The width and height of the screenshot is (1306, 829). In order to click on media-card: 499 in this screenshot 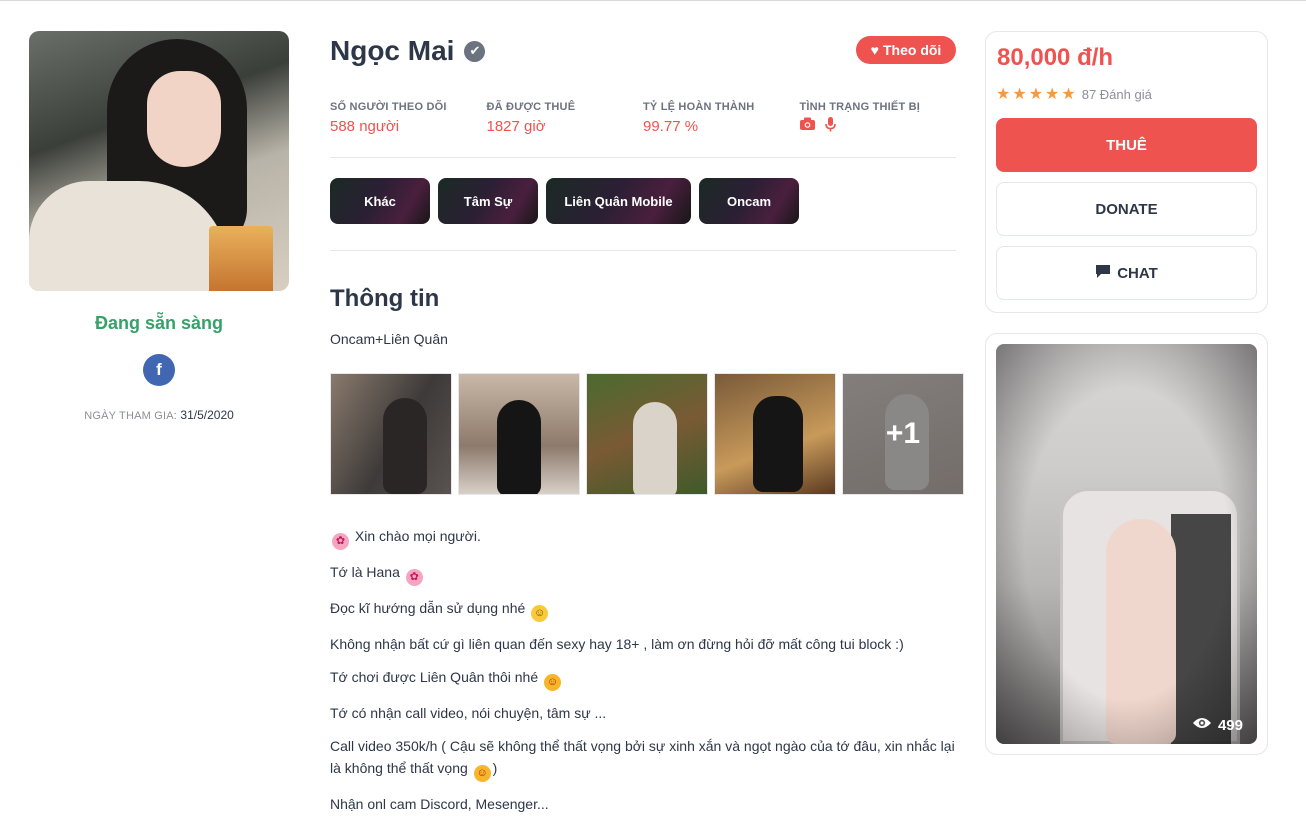, I will do `click(1126, 544)`.